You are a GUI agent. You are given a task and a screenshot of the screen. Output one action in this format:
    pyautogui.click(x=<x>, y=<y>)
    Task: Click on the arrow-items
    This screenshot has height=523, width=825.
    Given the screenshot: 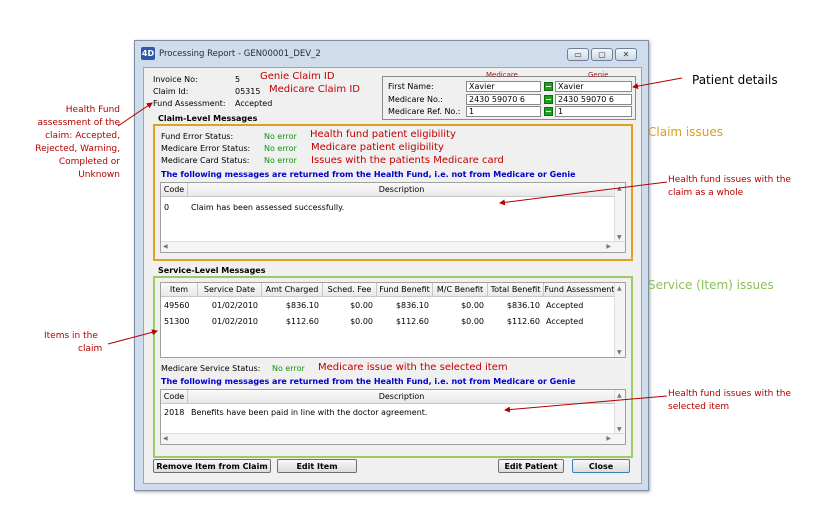 What is the action you would take?
    pyautogui.click(x=132, y=337)
    